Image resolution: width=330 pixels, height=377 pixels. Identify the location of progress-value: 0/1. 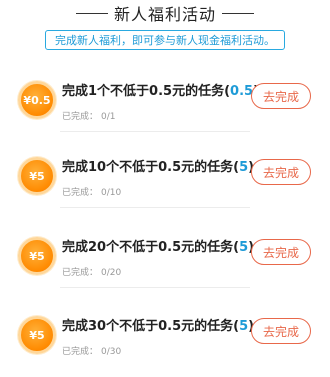
(108, 117).